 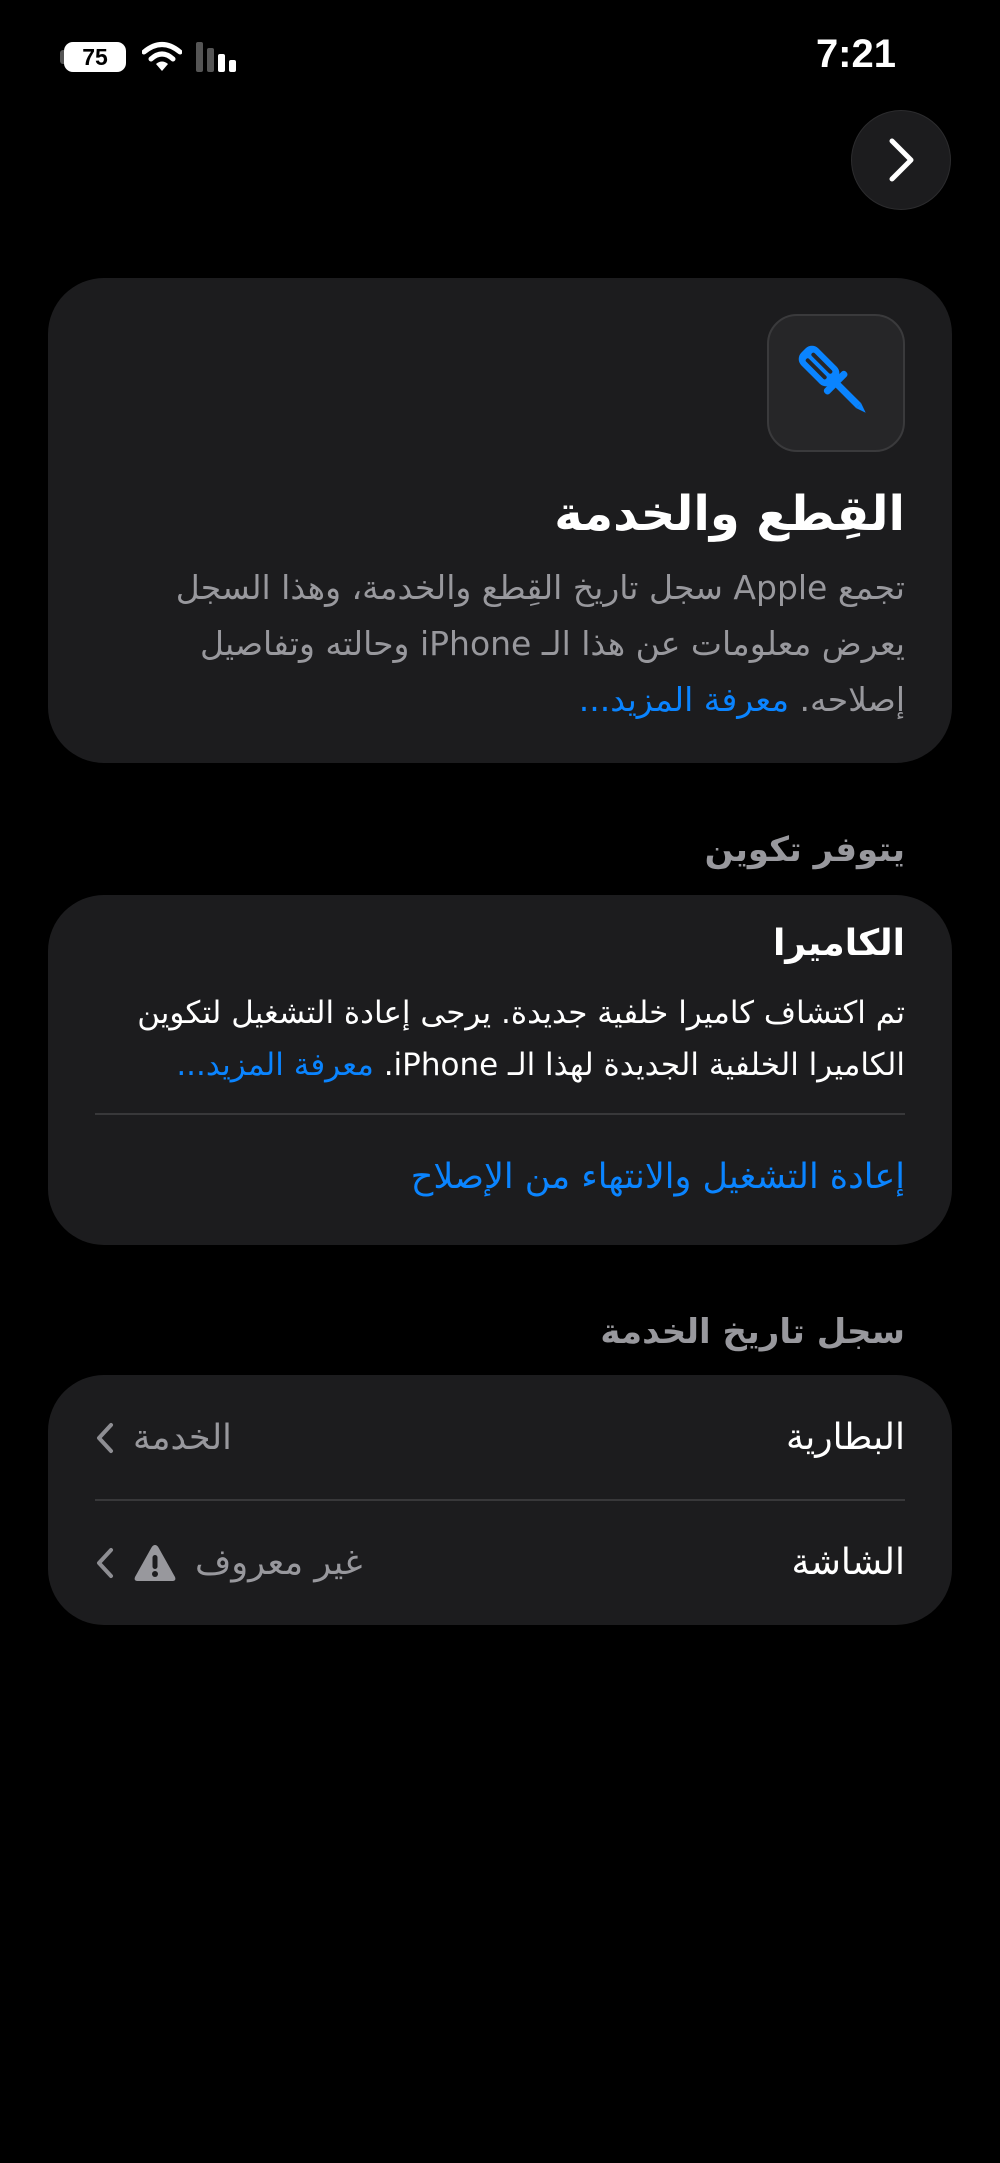 I want to click on row-label-screen: الشاشة, so click(x=848, y=1562).